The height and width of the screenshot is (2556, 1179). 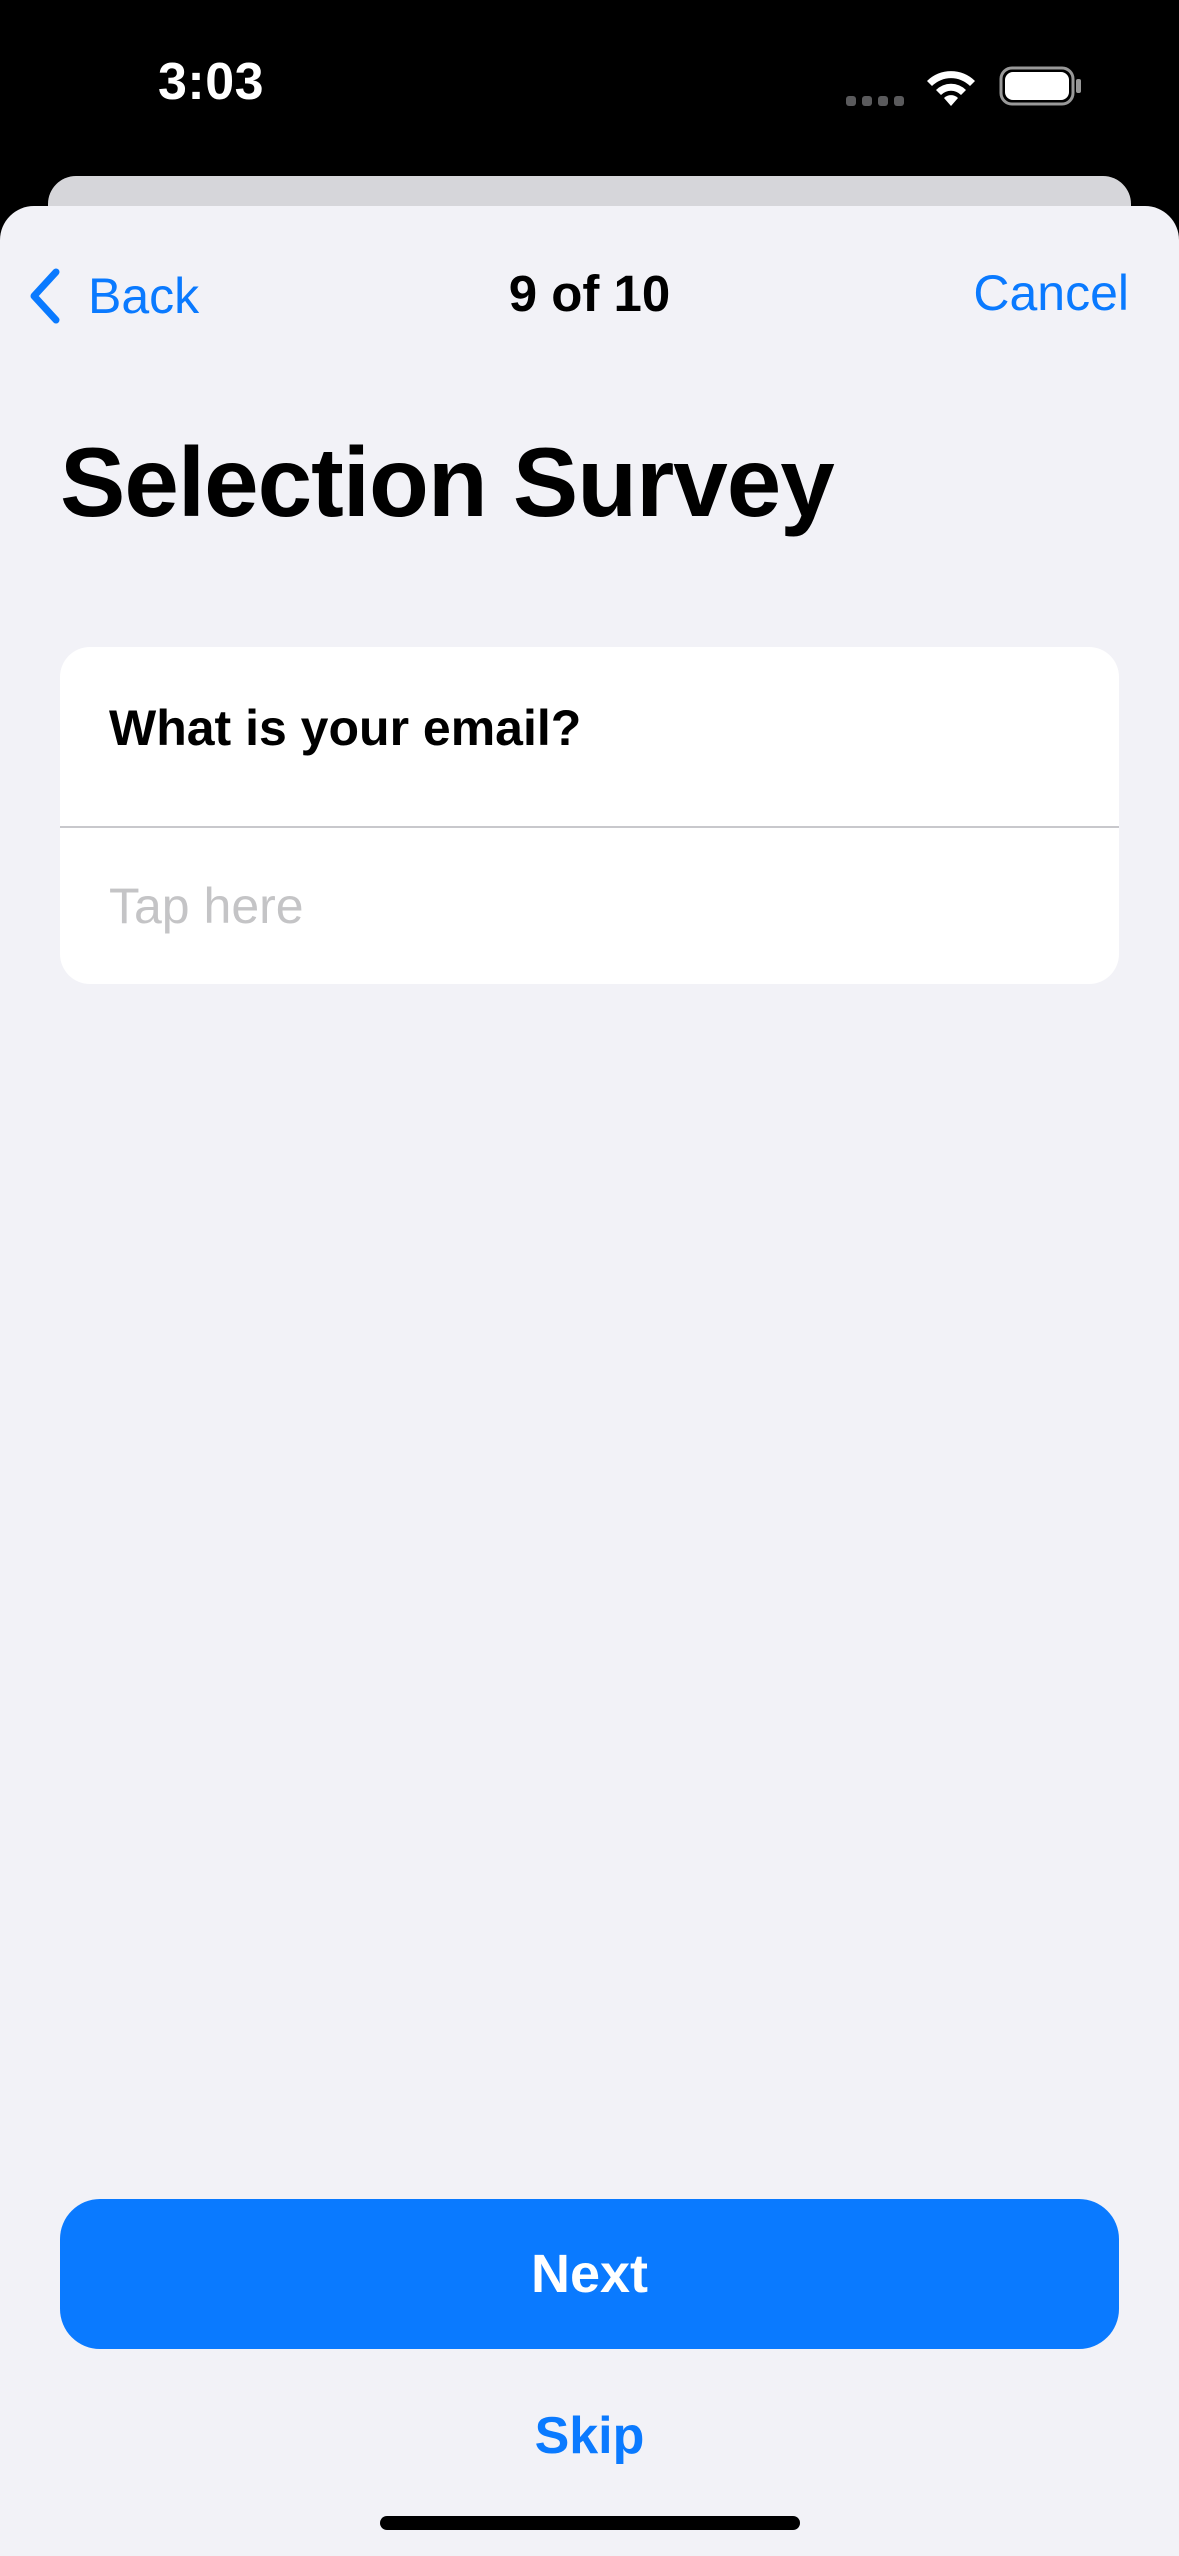 I want to click on card-divider, so click(x=589, y=827).